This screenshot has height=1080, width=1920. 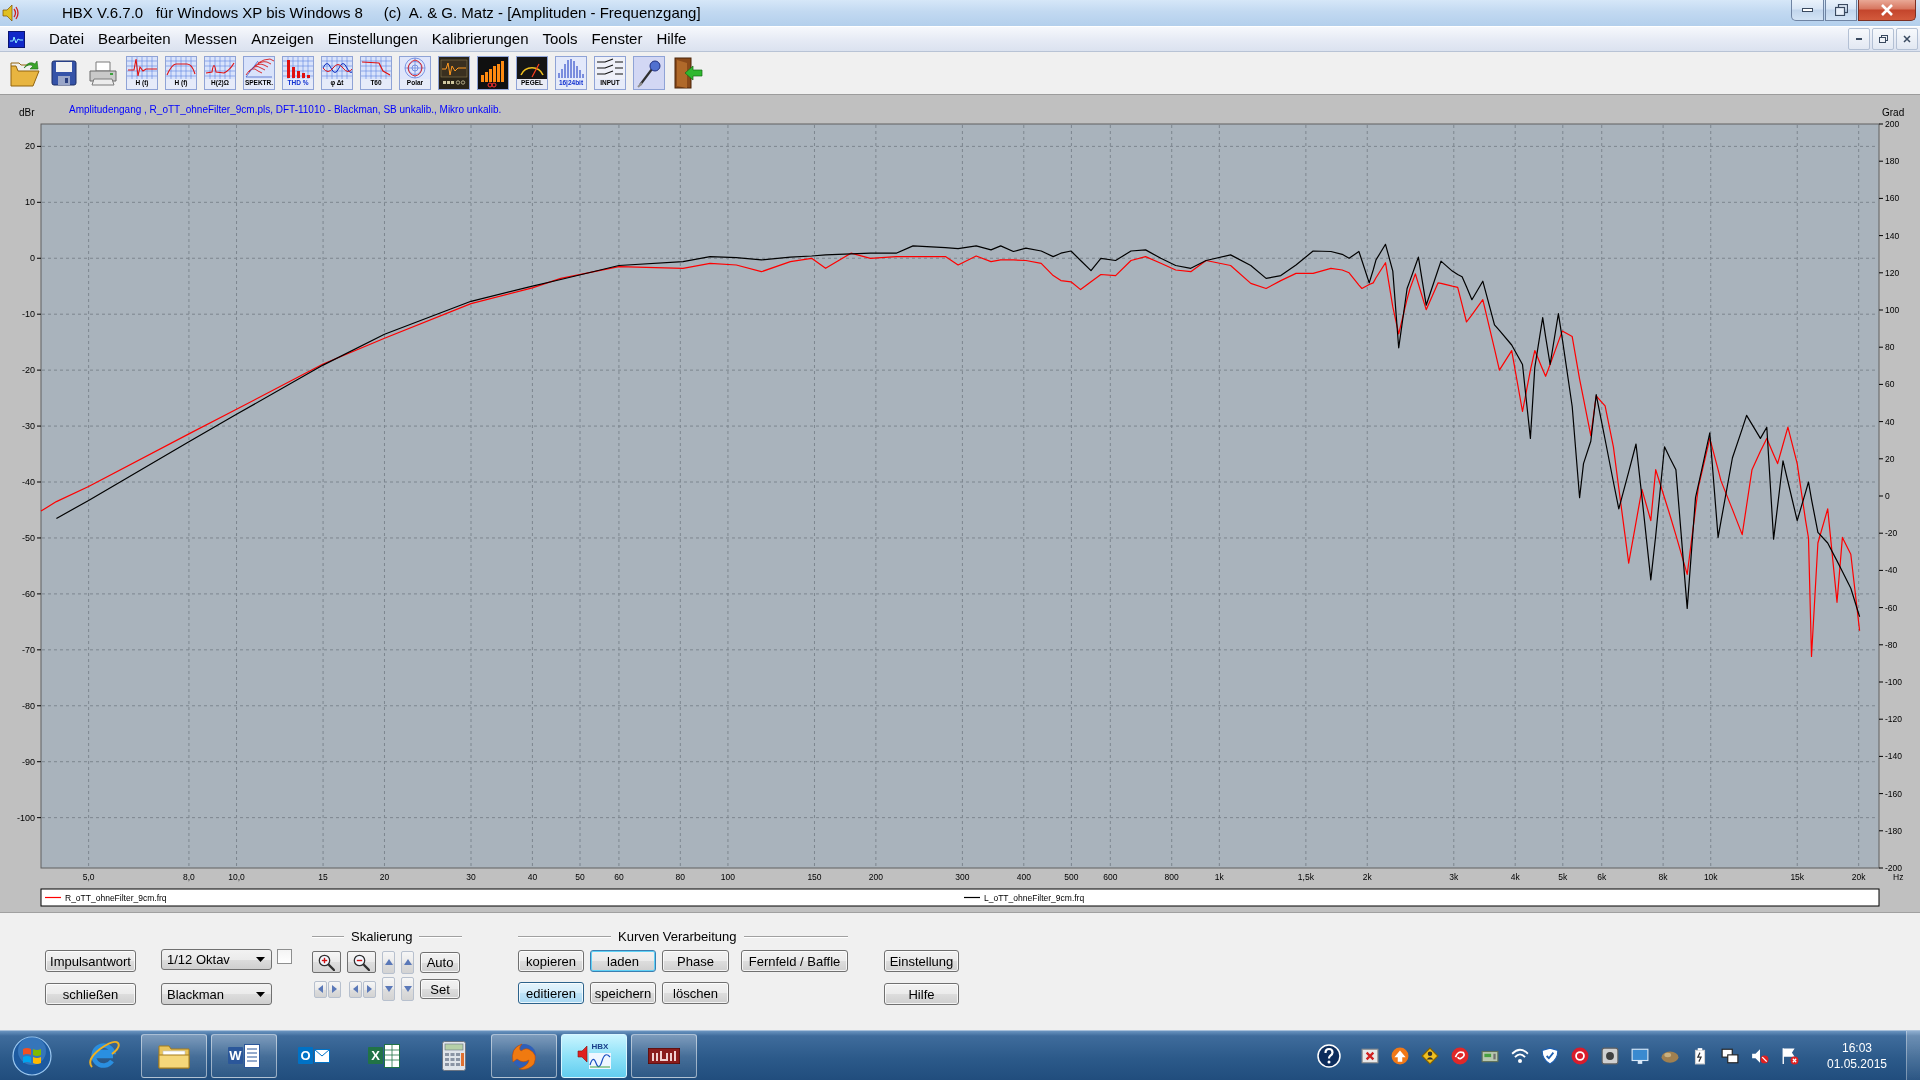 I want to click on zoom-out-icon, so click(x=361, y=962).